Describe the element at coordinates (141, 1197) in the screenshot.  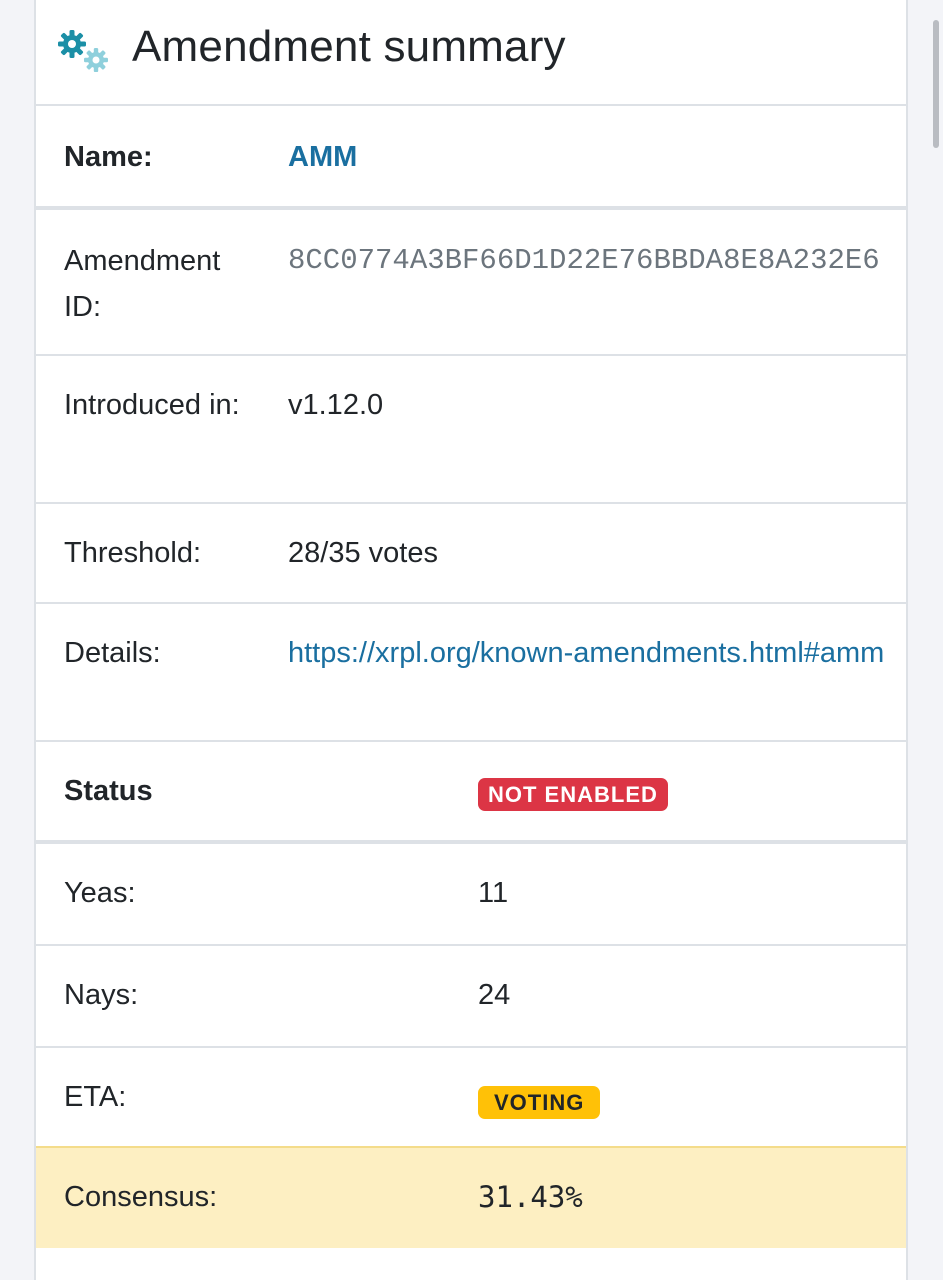
I see `consensus-label: Consensus:` at that location.